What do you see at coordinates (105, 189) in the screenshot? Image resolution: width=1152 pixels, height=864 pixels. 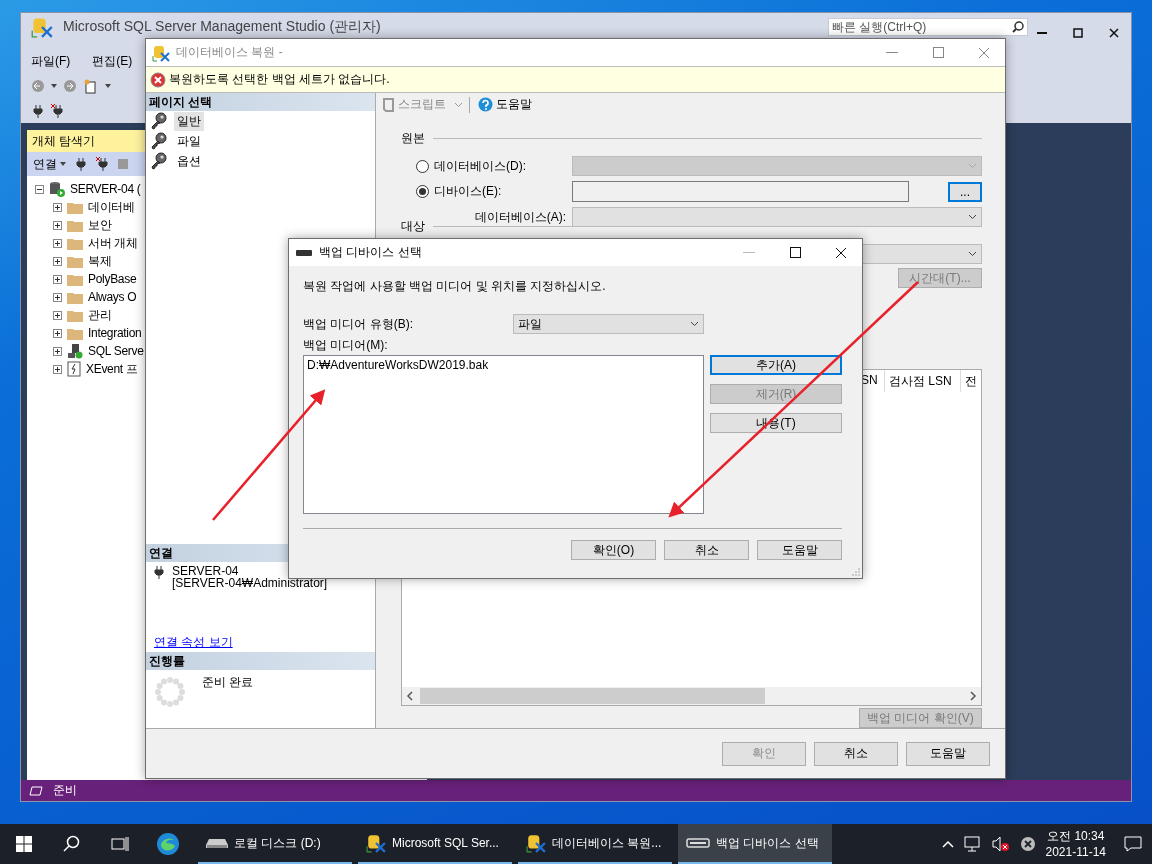 I see `tree-item: SERVER-04 (` at bounding box center [105, 189].